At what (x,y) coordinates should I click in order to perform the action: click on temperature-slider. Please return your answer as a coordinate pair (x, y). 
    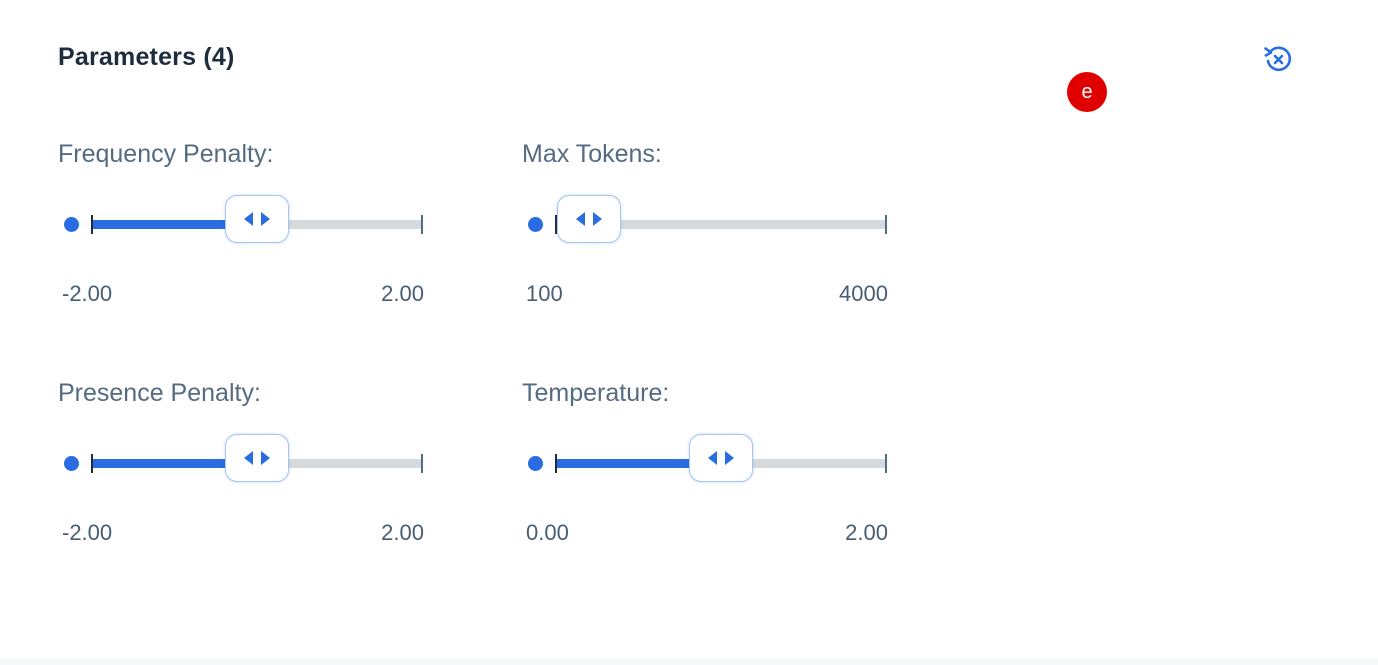
    Looking at the image, I should click on (727, 463).